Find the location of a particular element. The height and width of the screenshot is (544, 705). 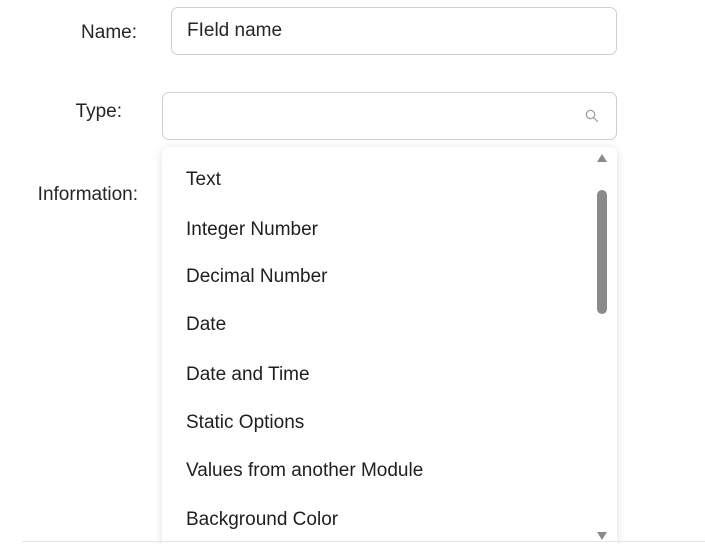

option-integer-number: Integer Number is located at coordinates (252, 230).